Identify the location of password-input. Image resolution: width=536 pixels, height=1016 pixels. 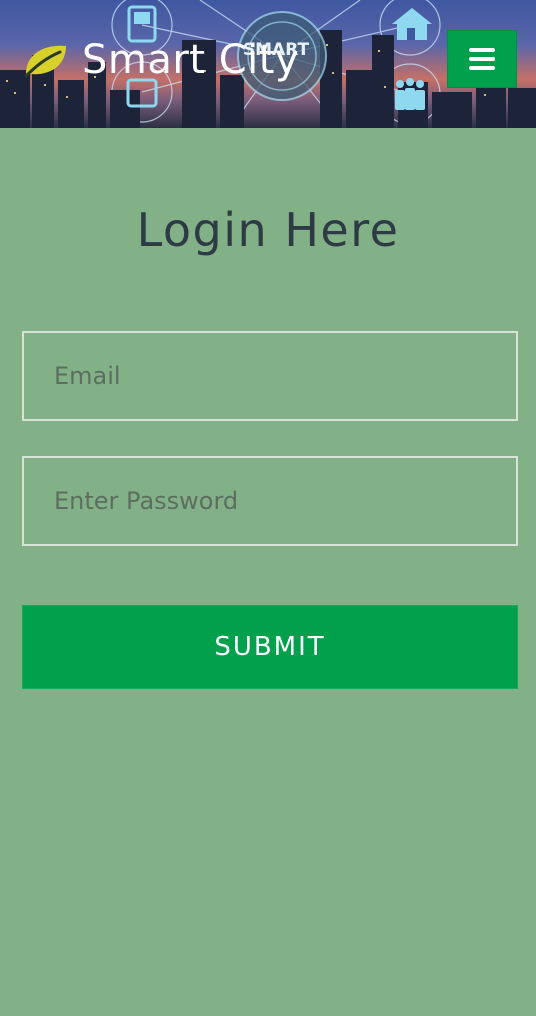
(270, 501).